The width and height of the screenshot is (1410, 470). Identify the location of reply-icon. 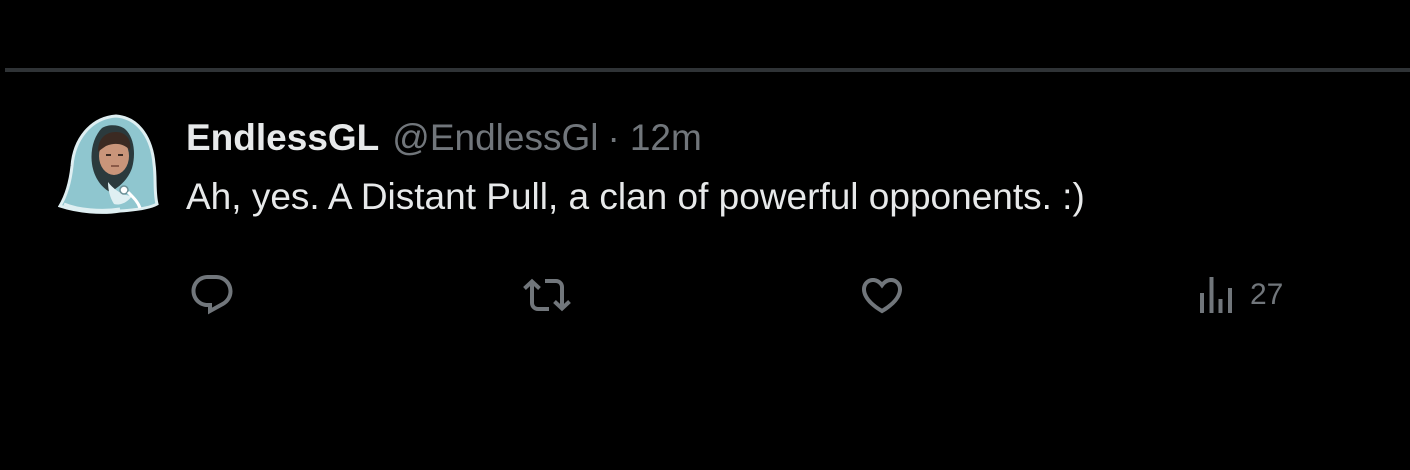
(212, 295).